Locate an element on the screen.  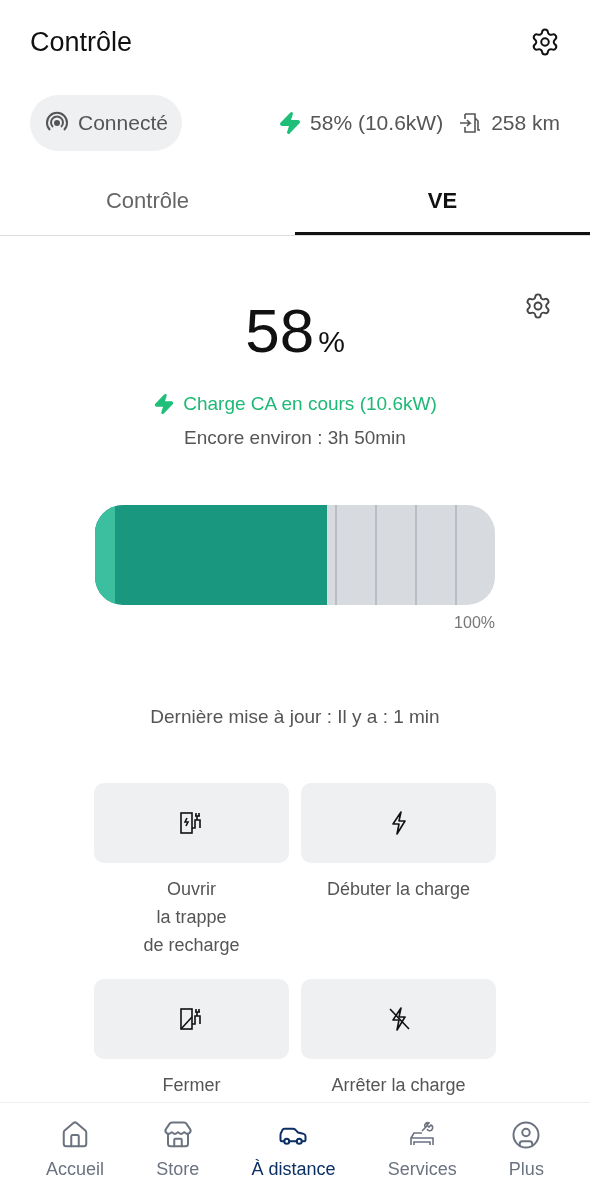
store-icon is located at coordinates (177, 1135).